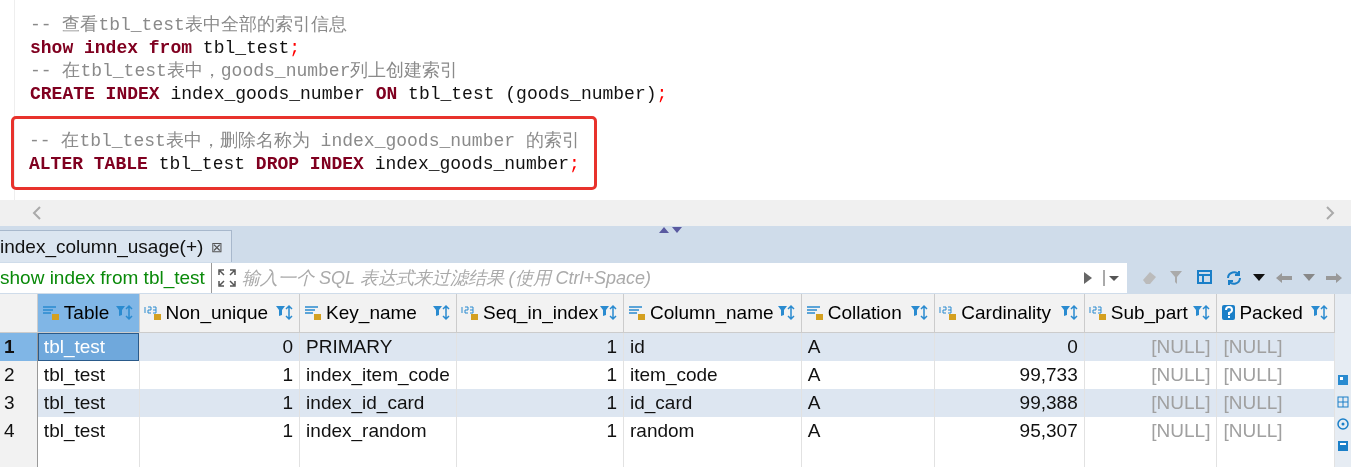  What do you see at coordinates (19, 431) in the screenshot?
I see `row-number: 4` at bounding box center [19, 431].